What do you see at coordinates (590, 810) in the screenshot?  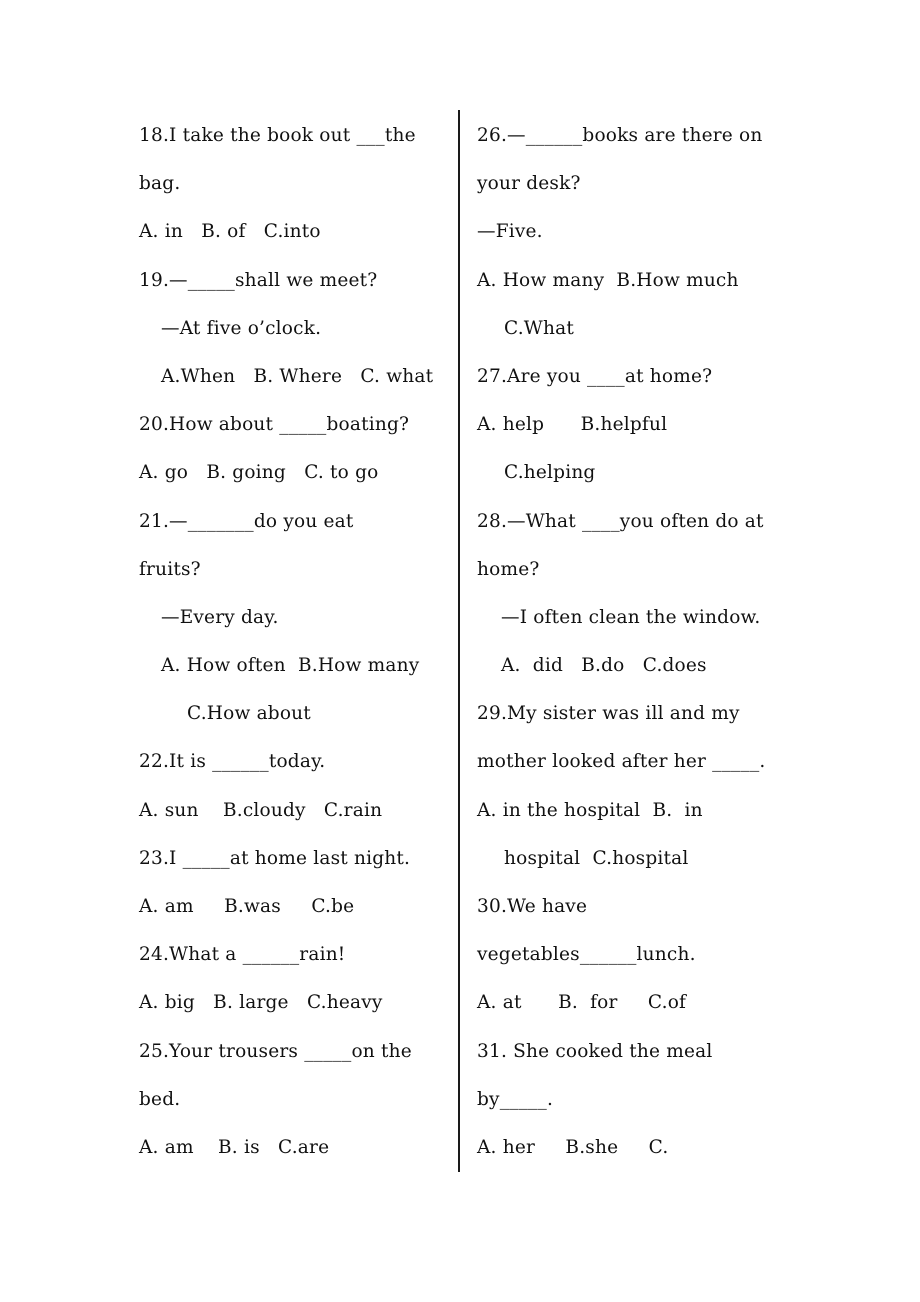 I see `text-line: A. in the hospital B. in` at bounding box center [590, 810].